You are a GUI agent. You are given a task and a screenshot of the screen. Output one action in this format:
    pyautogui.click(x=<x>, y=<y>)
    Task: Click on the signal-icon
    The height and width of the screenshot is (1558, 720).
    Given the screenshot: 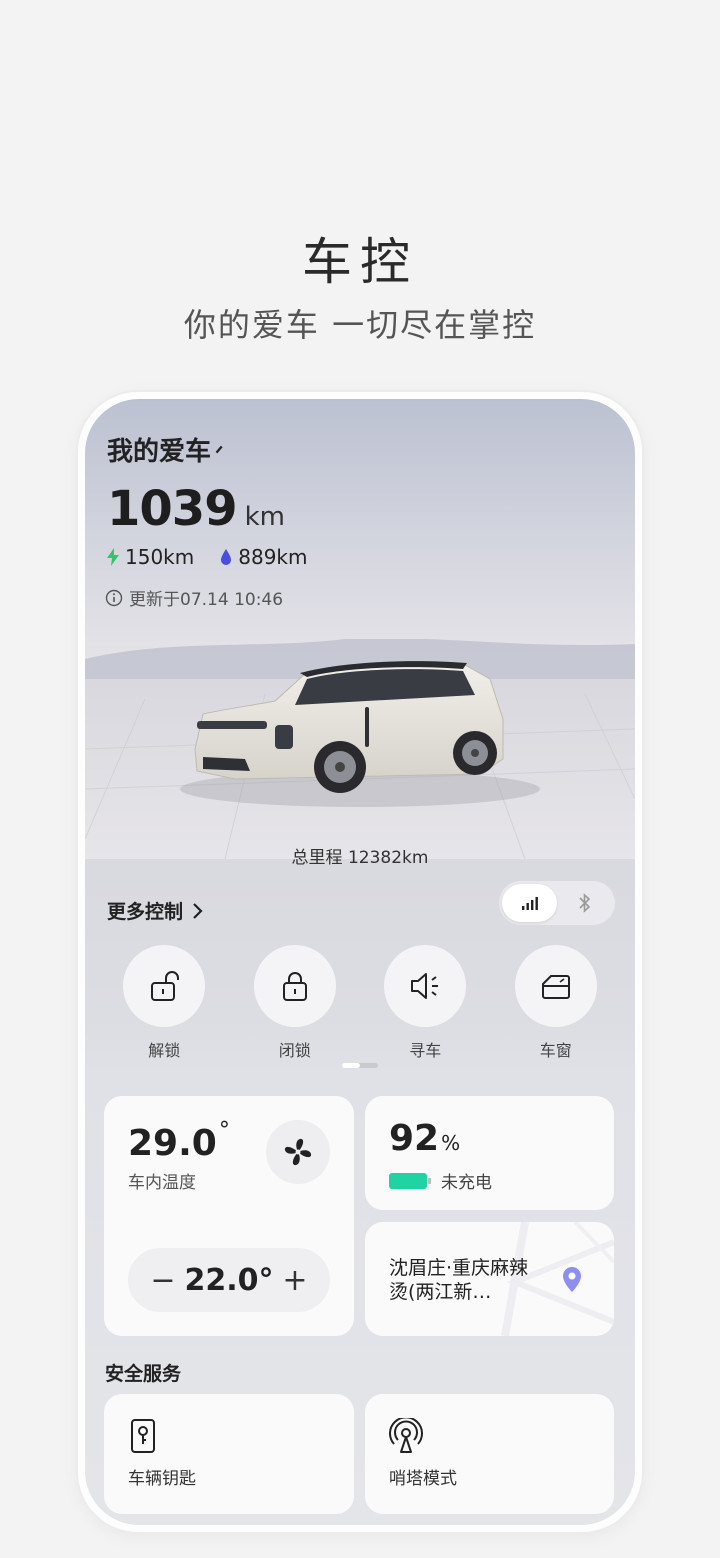 What is the action you would take?
    pyautogui.click(x=529, y=903)
    